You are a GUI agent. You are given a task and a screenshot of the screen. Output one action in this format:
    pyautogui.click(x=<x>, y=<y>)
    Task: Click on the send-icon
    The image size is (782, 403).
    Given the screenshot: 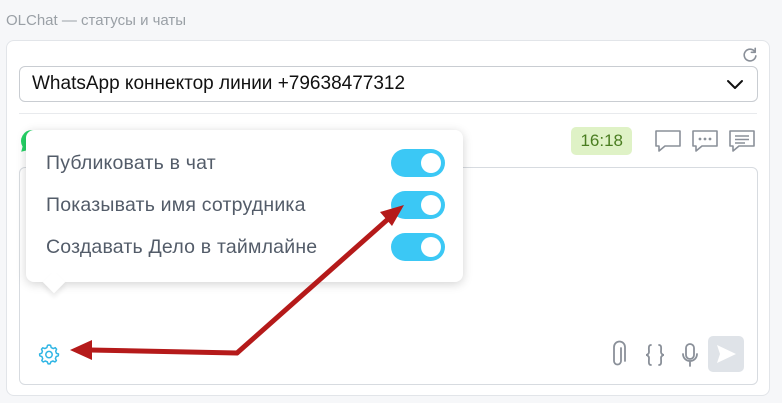 What is the action you would take?
    pyautogui.click(x=726, y=354)
    